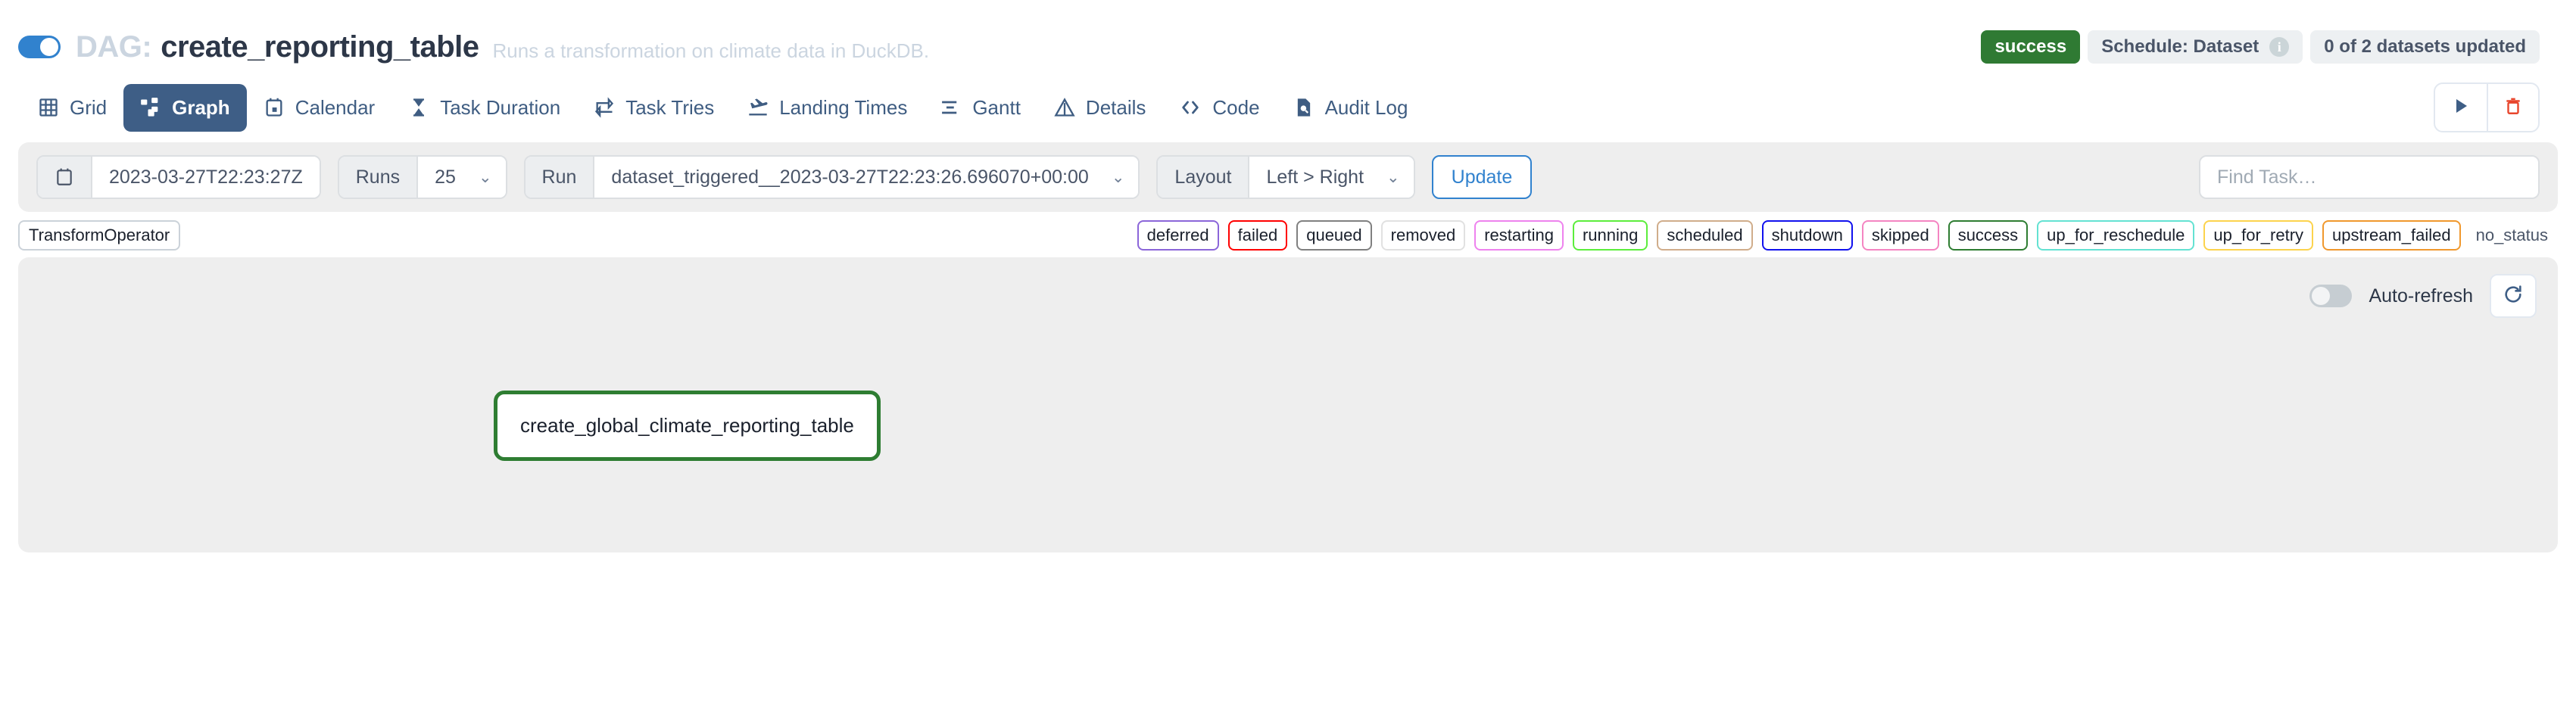  I want to click on retry-icon, so click(604, 107).